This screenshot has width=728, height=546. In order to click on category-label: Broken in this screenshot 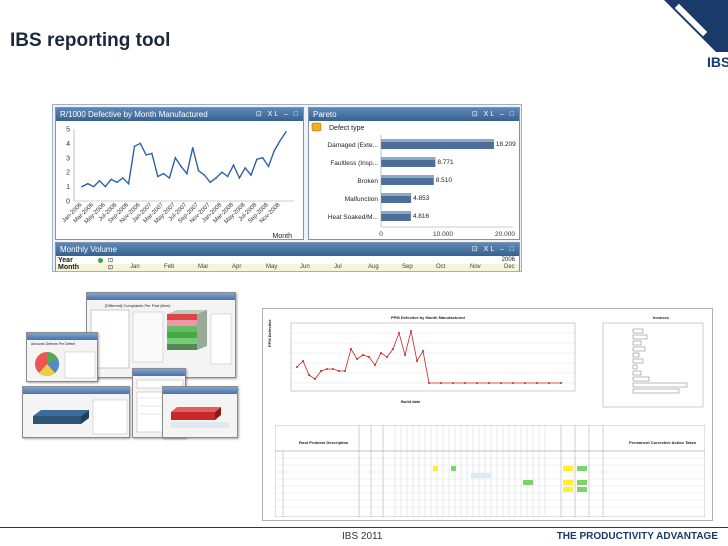, I will do `click(367, 181)`.